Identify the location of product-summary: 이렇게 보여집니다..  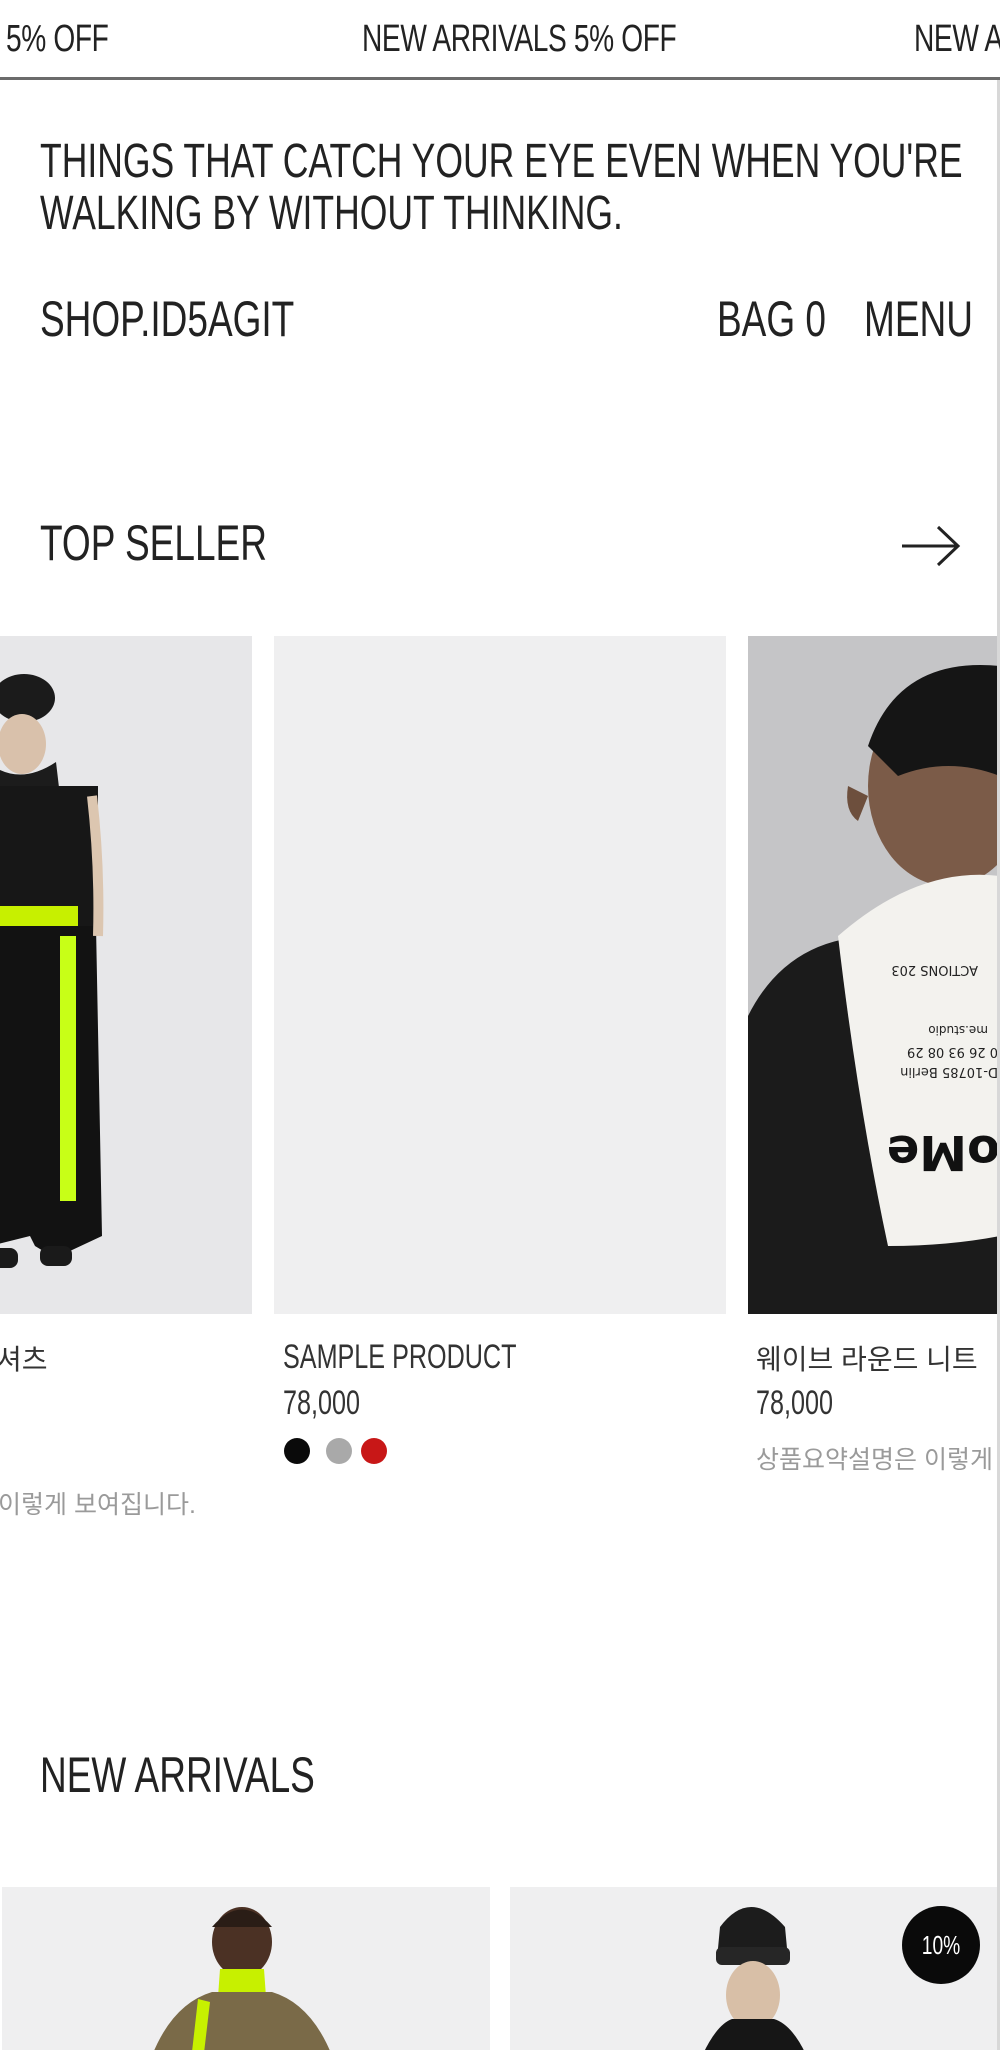
(98, 1505).